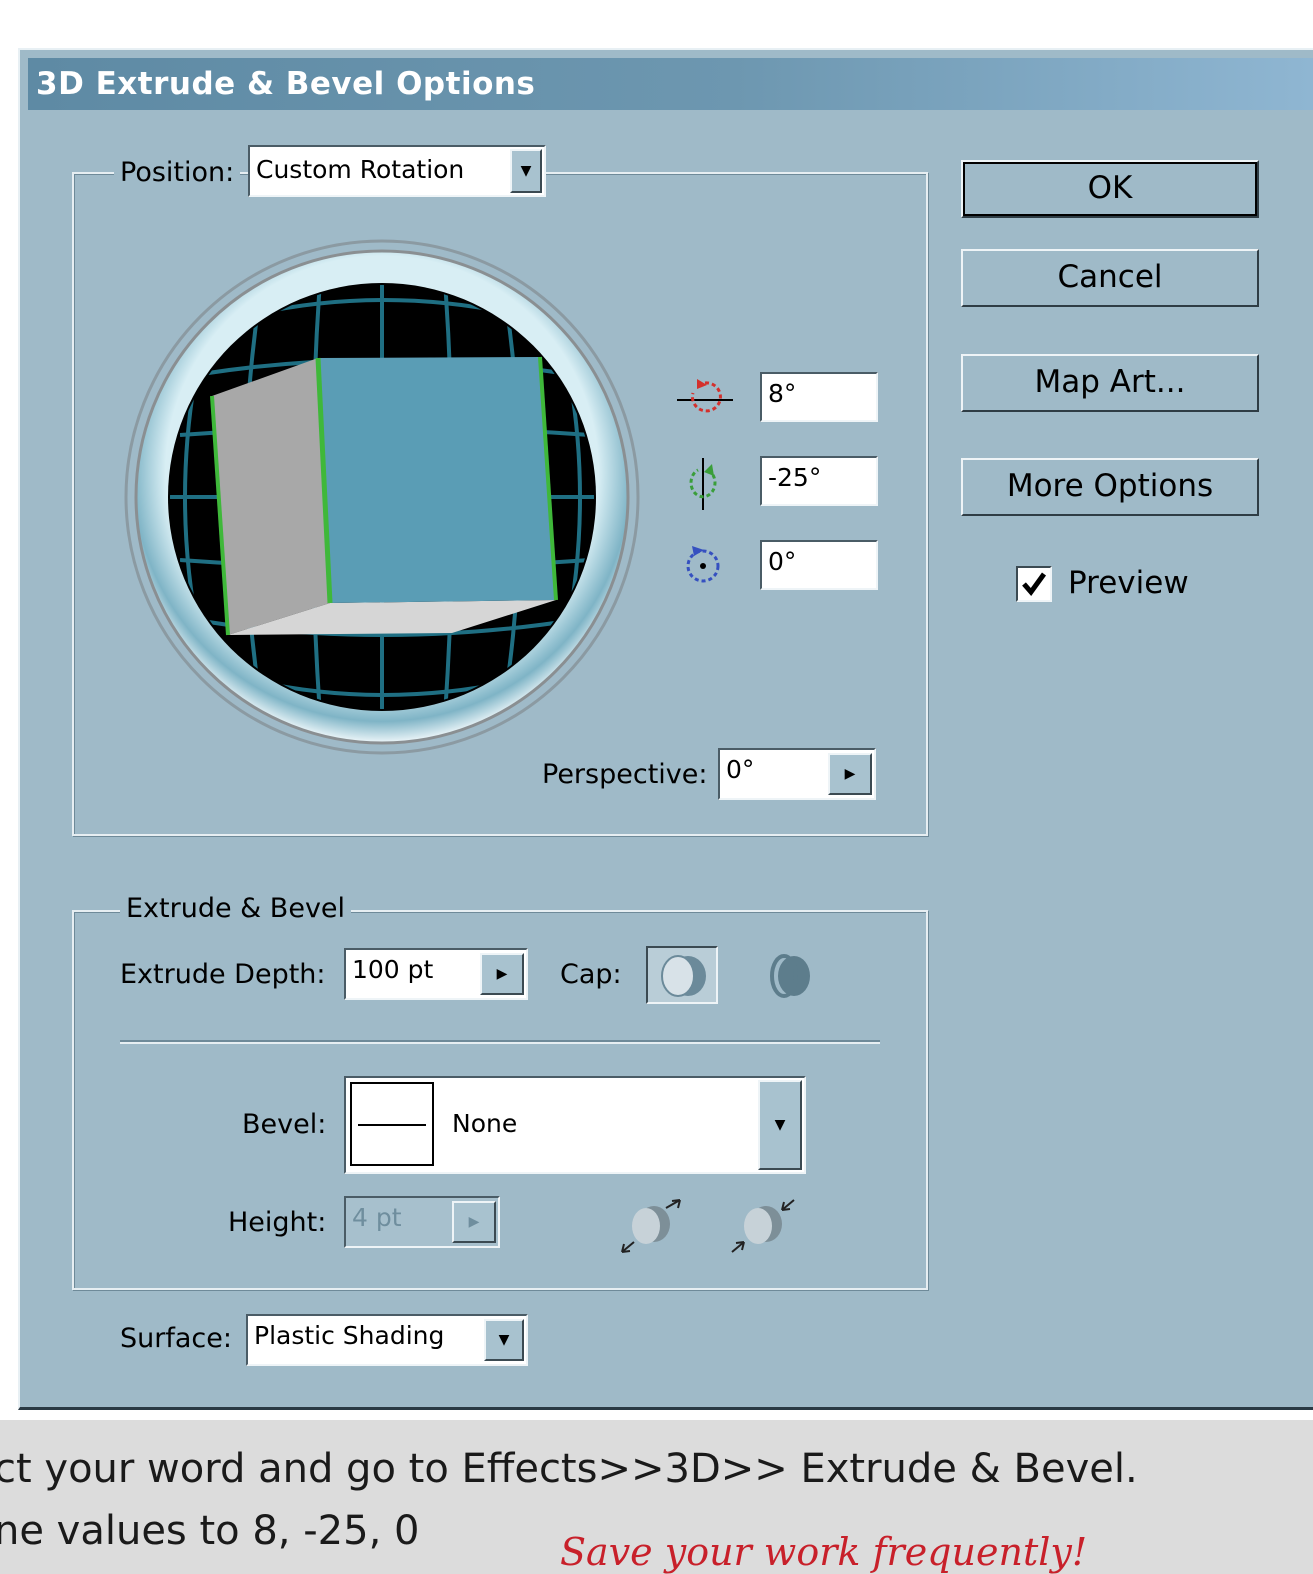 Image resolution: width=1313 pixels, height=1574 pixels. I want to click on cap-on-button, so click(682, 975).